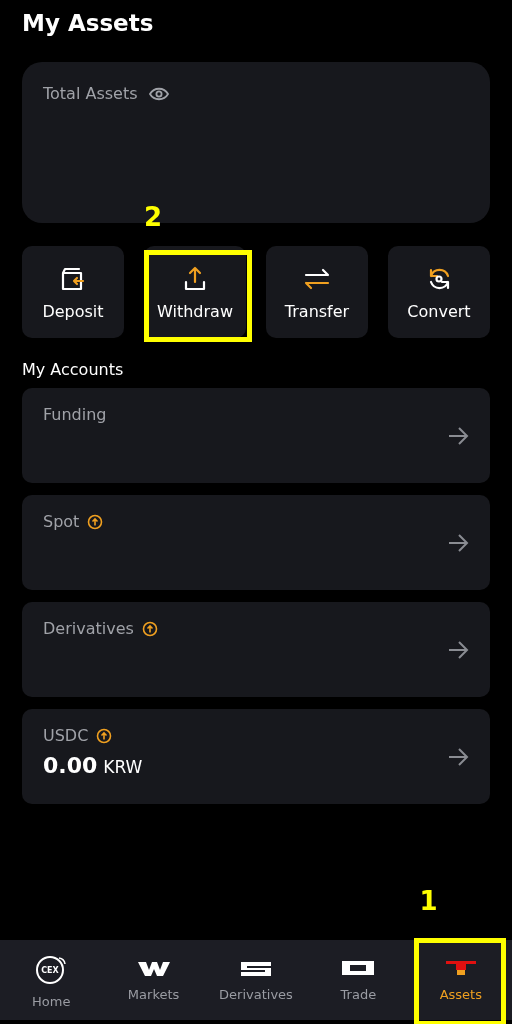 This screenshot has width=512, height=1024. I want to click on account-balance: 0.00 KRW, so click(93, 765).